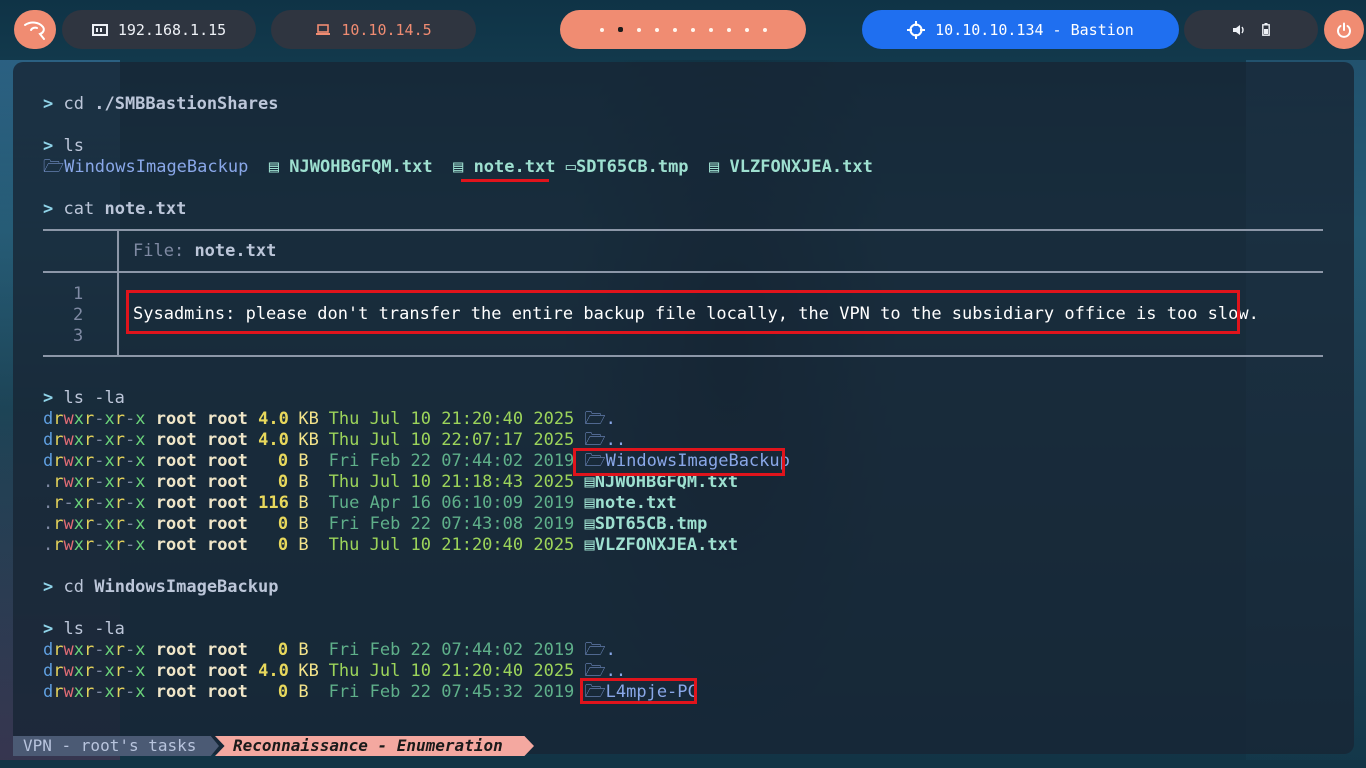 Image resolution: width=1366 pixels, height=768 pixels. I want to click on phase-tab: Reconnaissance - Enumeration, so click(374, 746).